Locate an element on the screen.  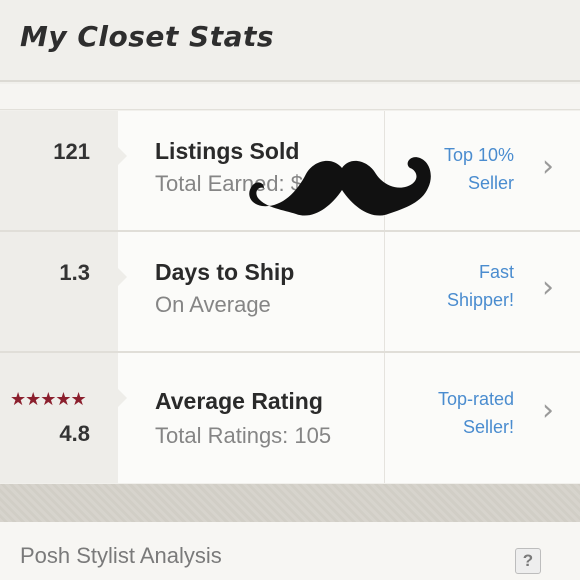
stat-value: 4.8 is located at coordinates (74, 433).